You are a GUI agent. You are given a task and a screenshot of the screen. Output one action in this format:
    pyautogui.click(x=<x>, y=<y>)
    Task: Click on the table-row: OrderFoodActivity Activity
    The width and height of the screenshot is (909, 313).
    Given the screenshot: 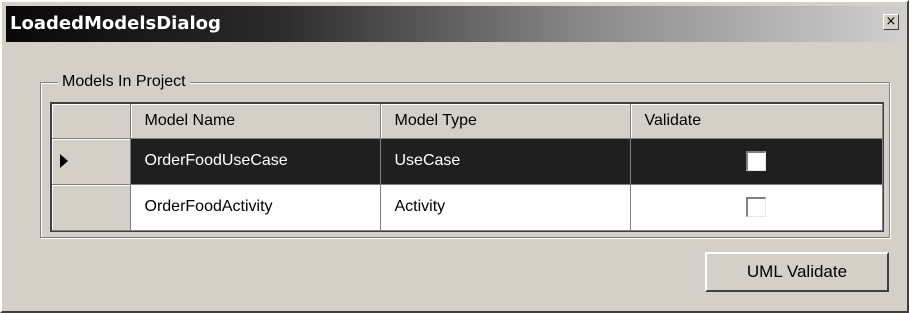 What is the action you would take?
    pyautogui.click(x=467, y=207)
    